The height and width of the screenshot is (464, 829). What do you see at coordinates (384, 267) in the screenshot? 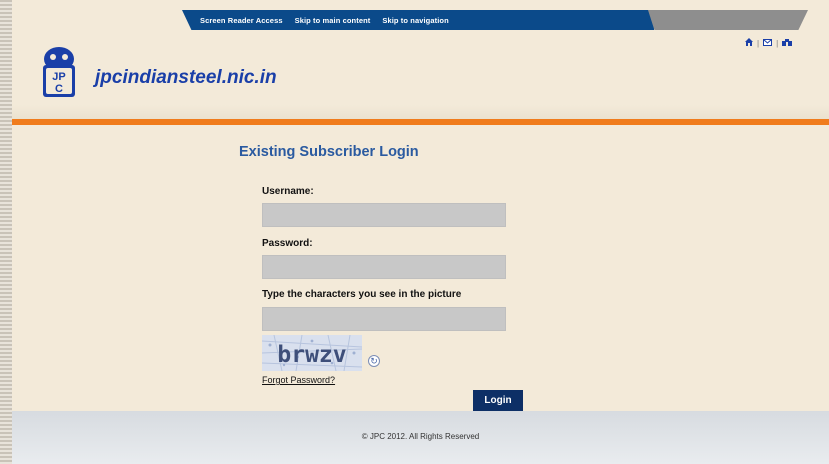
I see `password-input` at bounding box center [384, 267].